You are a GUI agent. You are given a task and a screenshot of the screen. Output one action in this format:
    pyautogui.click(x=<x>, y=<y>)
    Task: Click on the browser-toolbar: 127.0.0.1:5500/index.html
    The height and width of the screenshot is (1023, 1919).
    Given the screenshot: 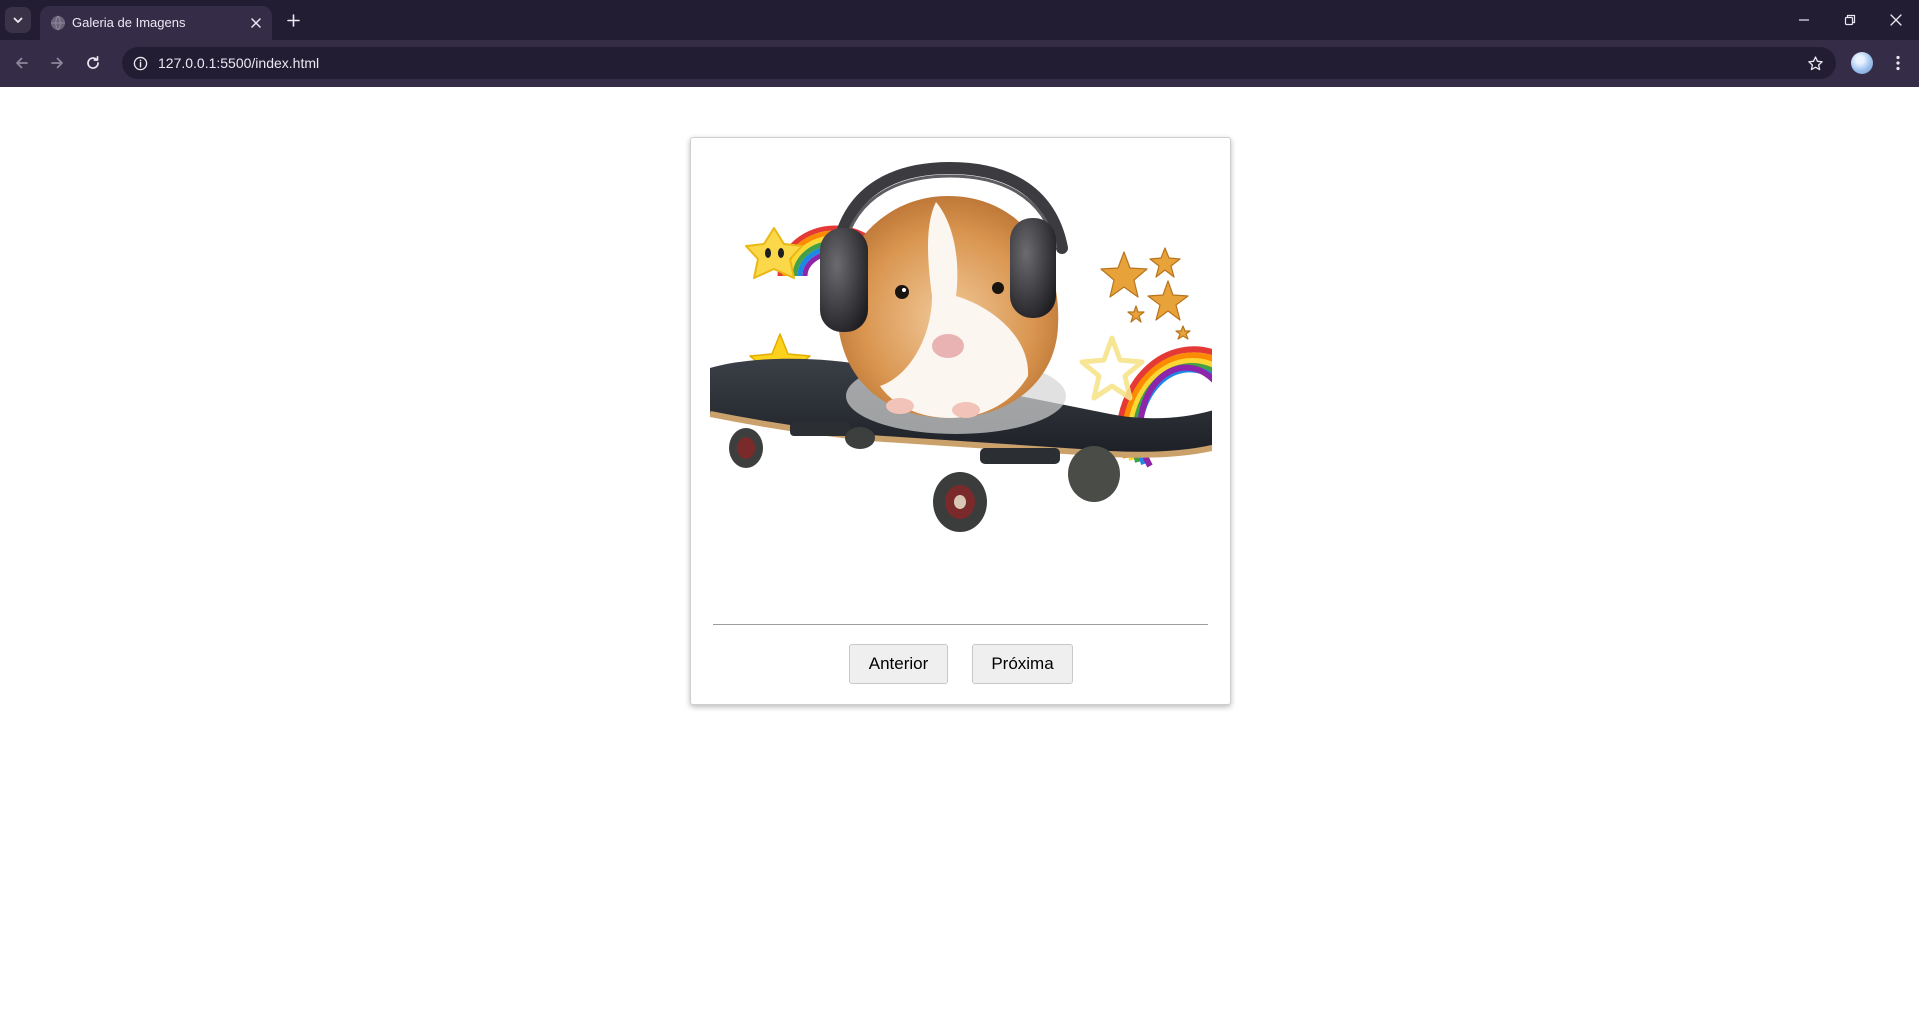 What is the action you would take?
    pyautogui.click(x=959, y=63)
    